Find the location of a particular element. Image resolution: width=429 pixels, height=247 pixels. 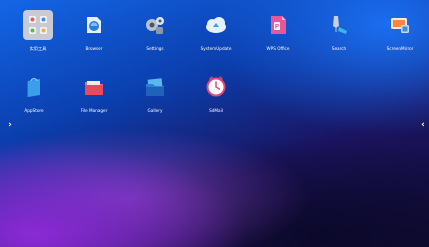

settings-gear-icon is located at coordinates (155, 25).